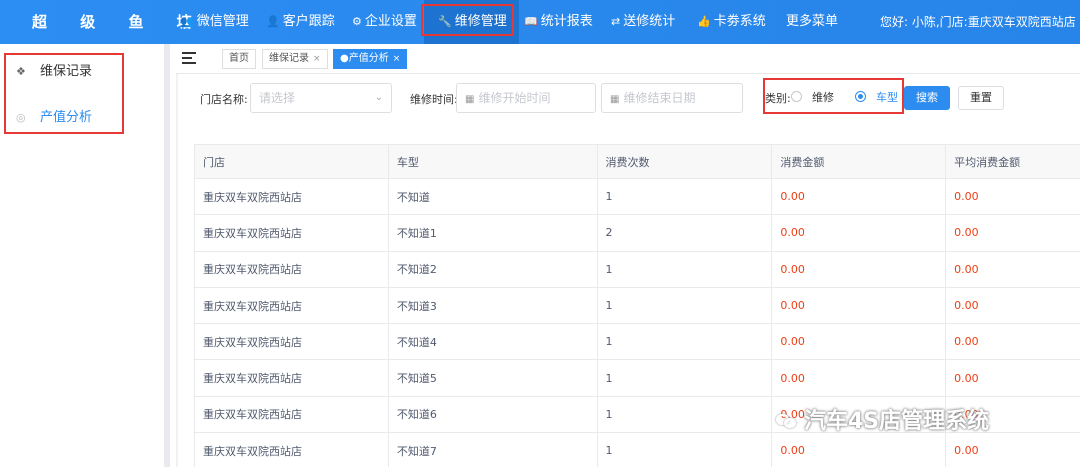  Describe the element at coordinates (492, 233) in the screenshot. I see `cell-car-model: 不知道1` at that location.